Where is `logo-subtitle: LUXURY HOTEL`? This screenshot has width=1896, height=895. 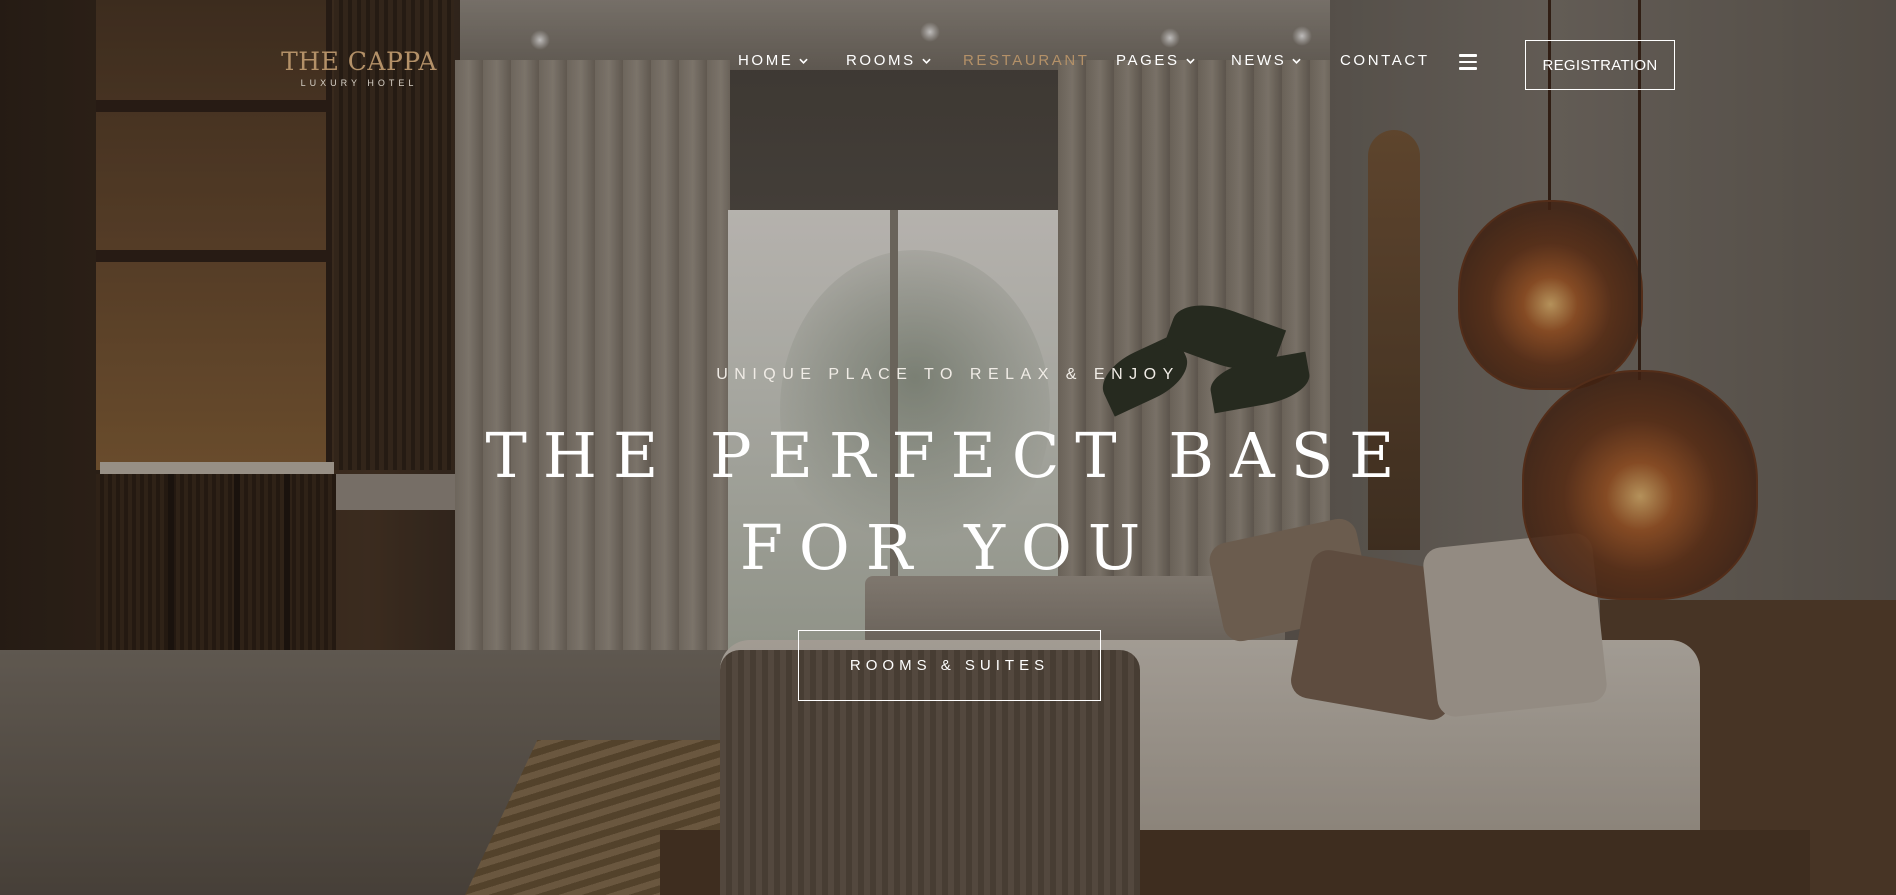
logo-subtitle: LUXURY HOTEL is located at coordinates (359, 83).